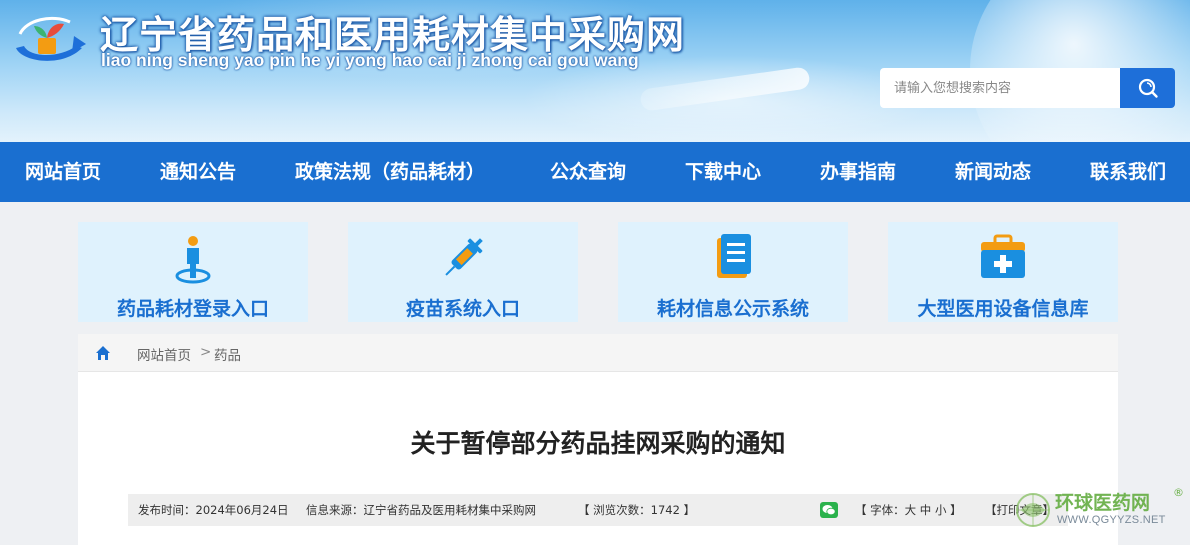 The height and width of the screenshot is (545, 1190). I want to click on nav-item-public-query: 公众查询, so click(588, 172).